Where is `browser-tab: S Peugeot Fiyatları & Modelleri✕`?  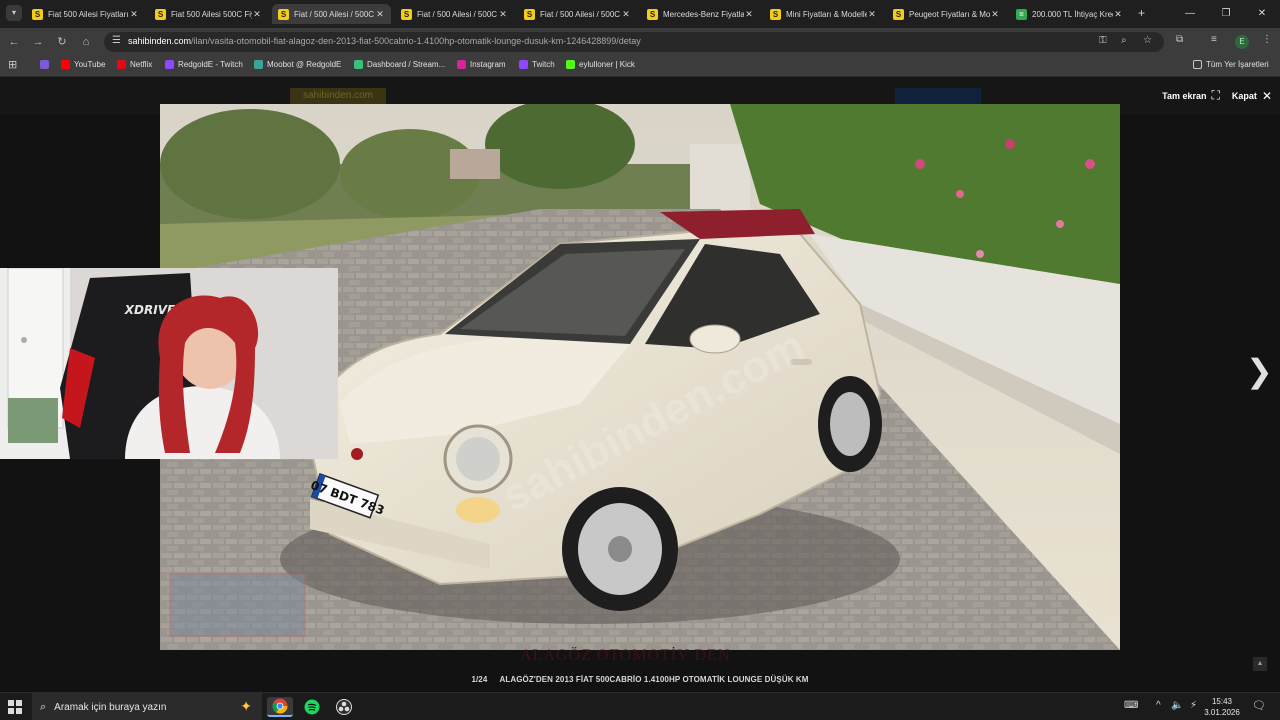
browser-tab: S Peugeot Fiyatları & Modelleri✕ is located at coordinates (946, 14).